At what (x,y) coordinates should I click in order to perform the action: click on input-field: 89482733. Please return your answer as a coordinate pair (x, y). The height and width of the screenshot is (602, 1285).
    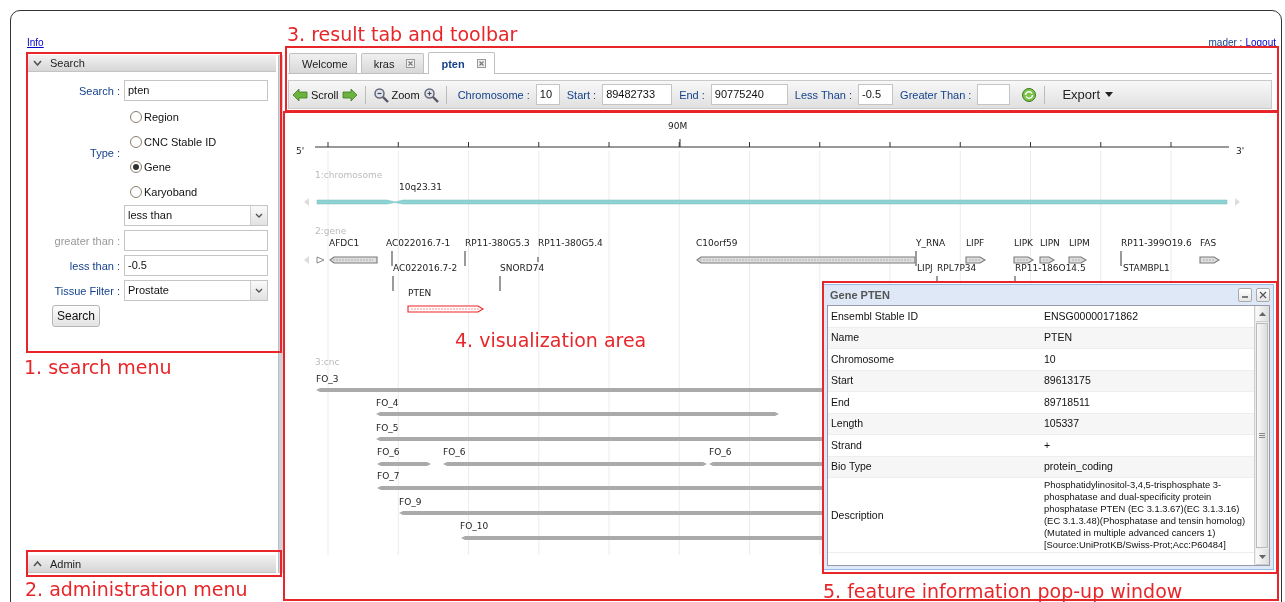
    Looking at the image, I should click on (637, 94).